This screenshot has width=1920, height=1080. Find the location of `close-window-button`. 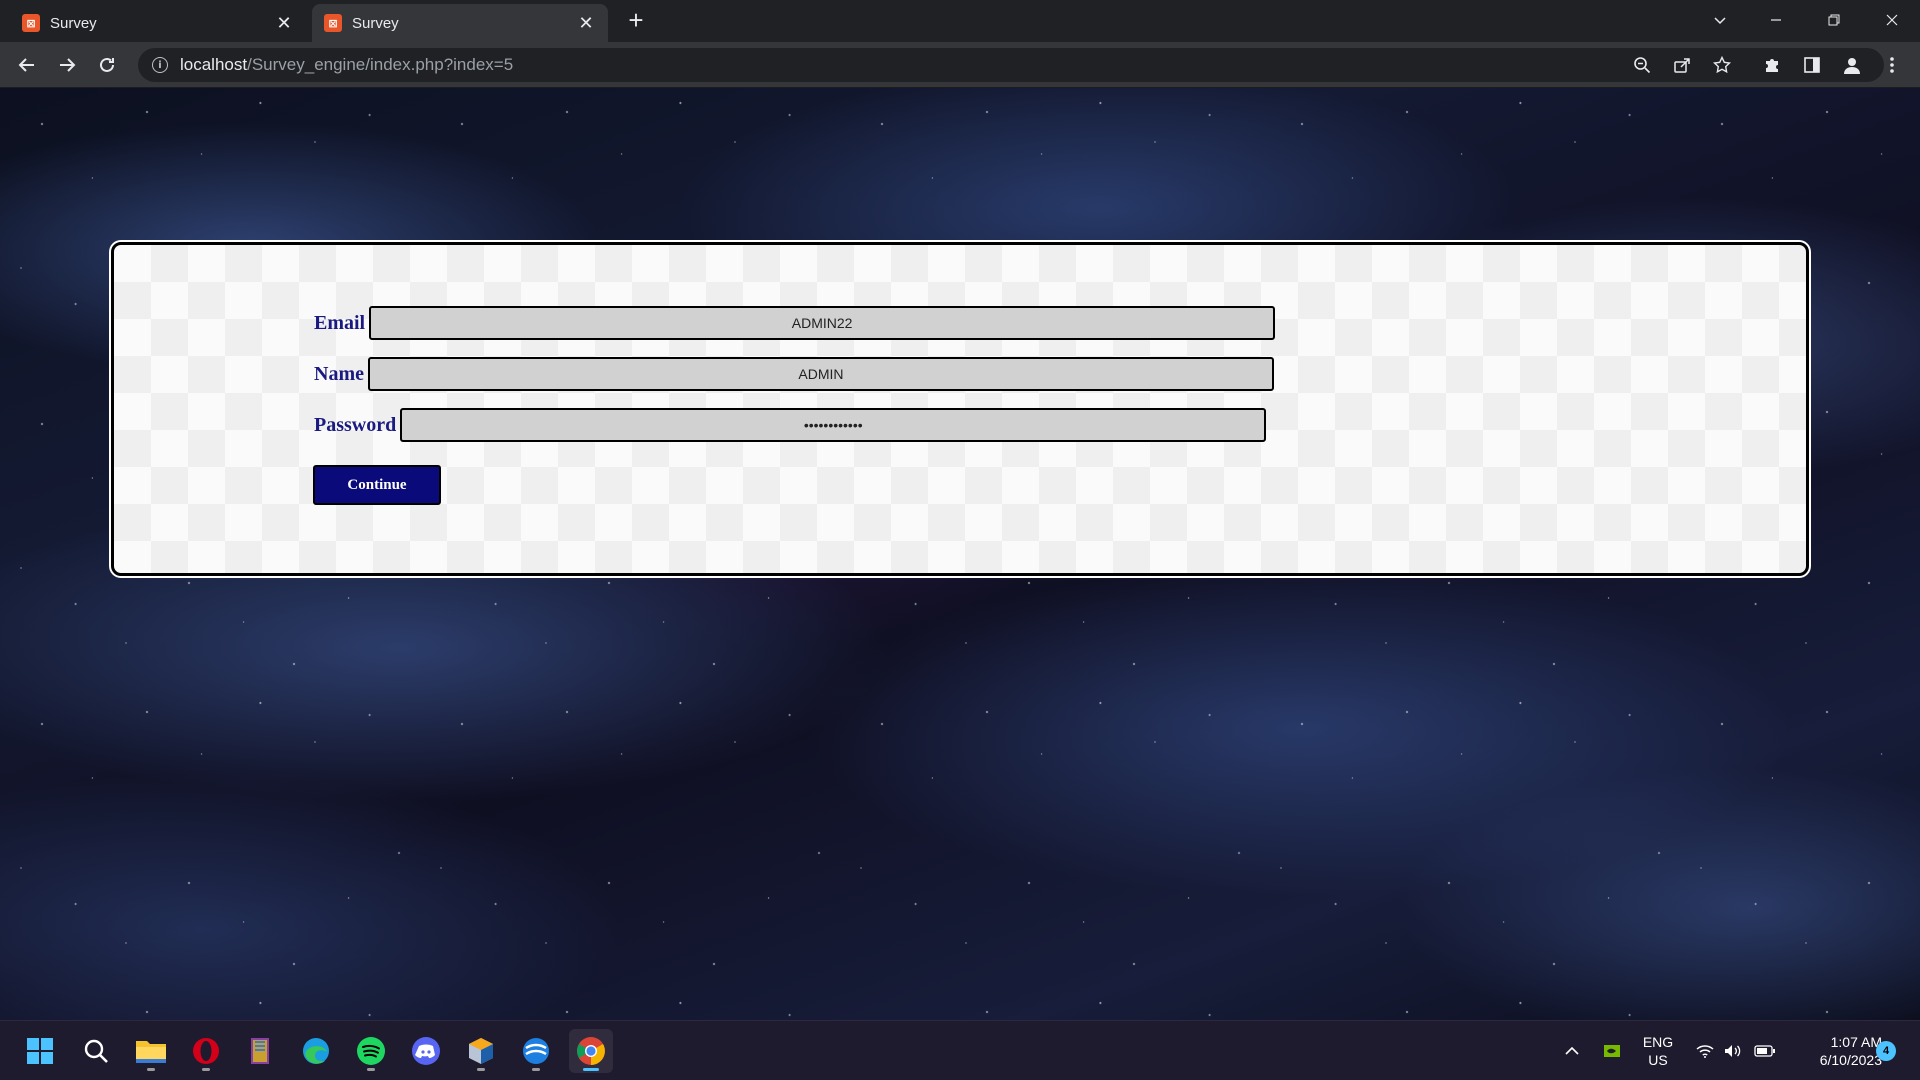

close-window-button is located at coordinates (1892, 20).